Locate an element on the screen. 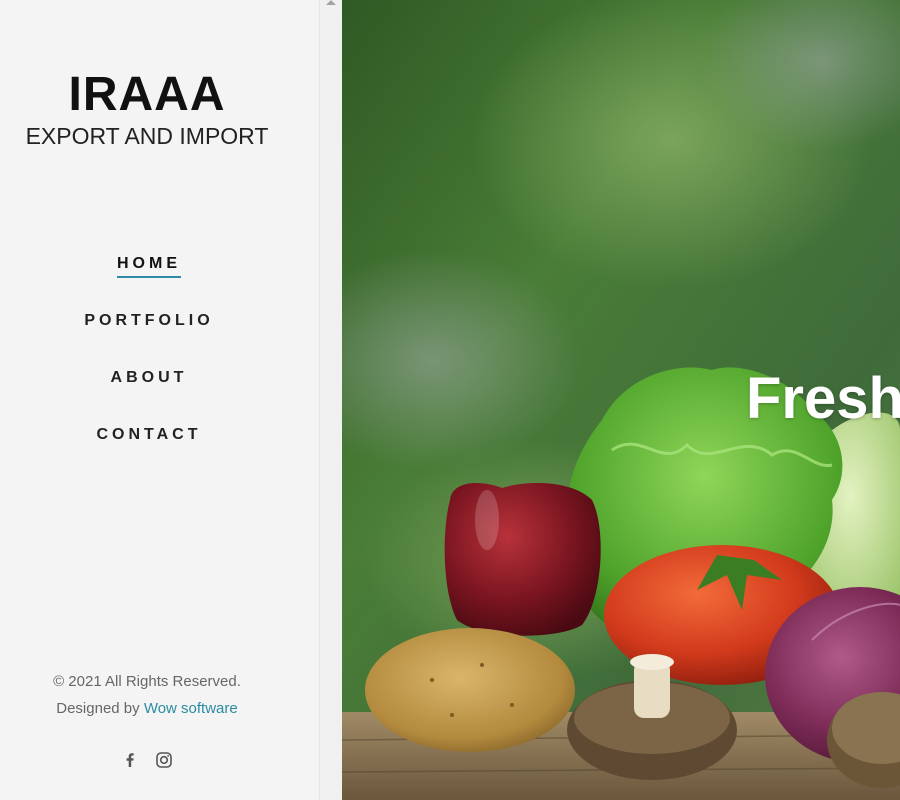  brand-name: IRAAA is located at coordinates (147, 95).